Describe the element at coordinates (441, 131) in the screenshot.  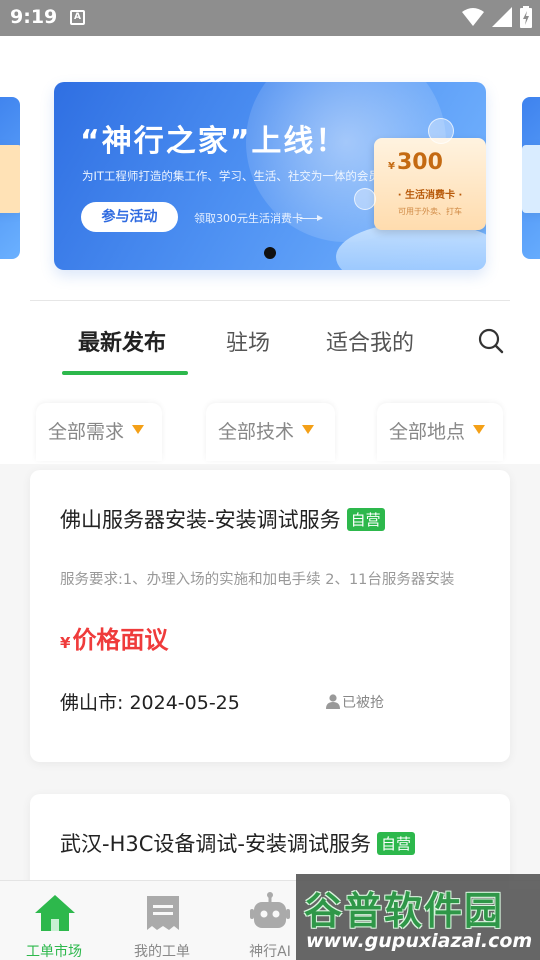
I see `scooter-bubble-icon` at that location.